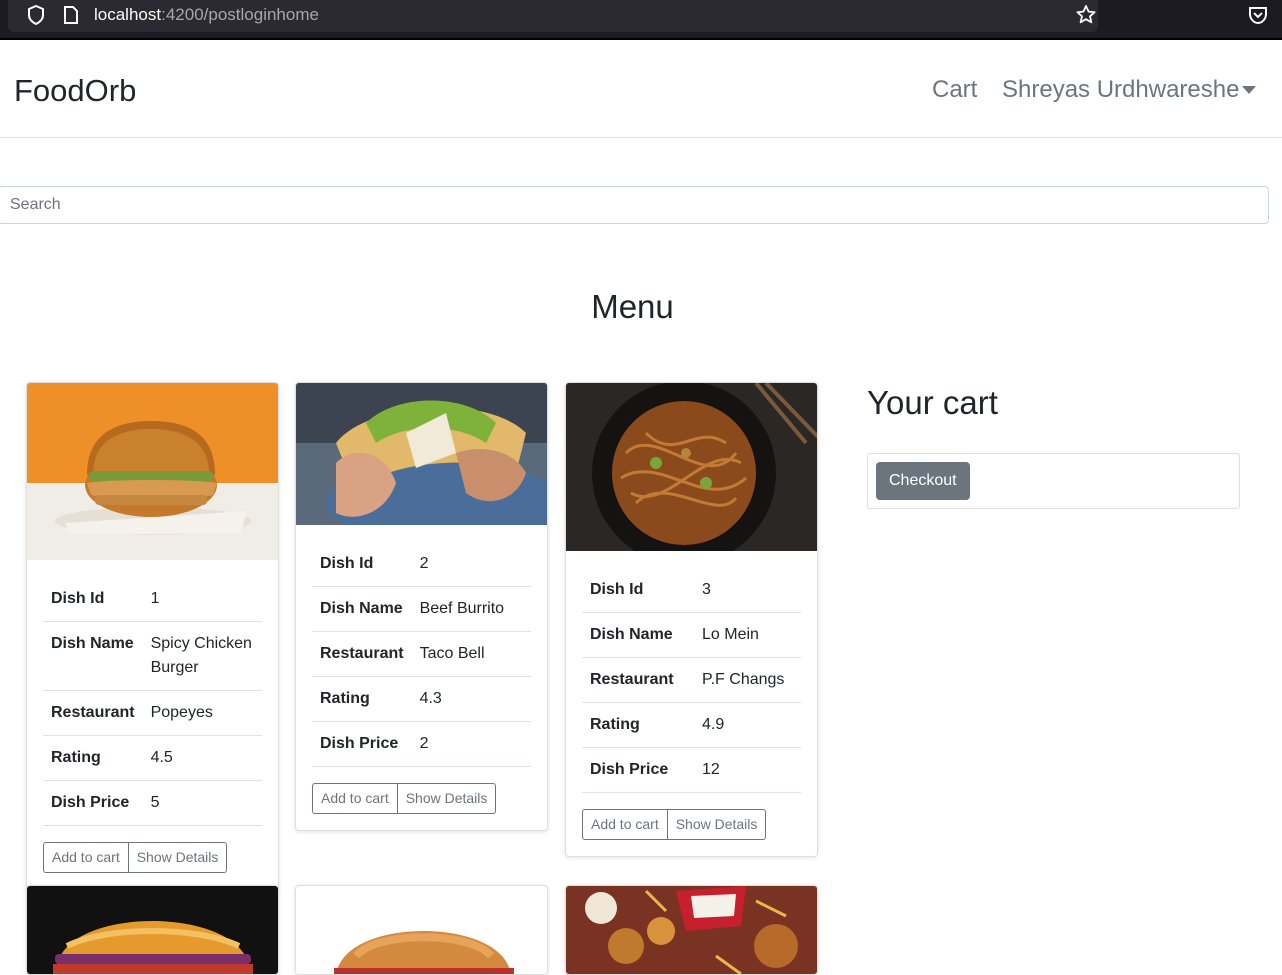  What do you see at coordinates (202, 758) in the screenshot?
I see `rating-value: 4.5` at bounding box center [202, 758].